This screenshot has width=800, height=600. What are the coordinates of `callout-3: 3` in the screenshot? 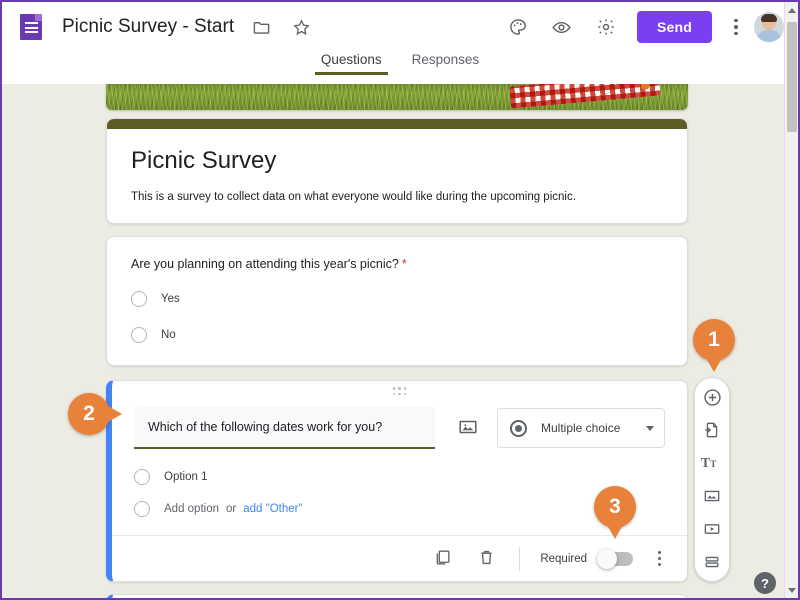 It's located at (615, 512).